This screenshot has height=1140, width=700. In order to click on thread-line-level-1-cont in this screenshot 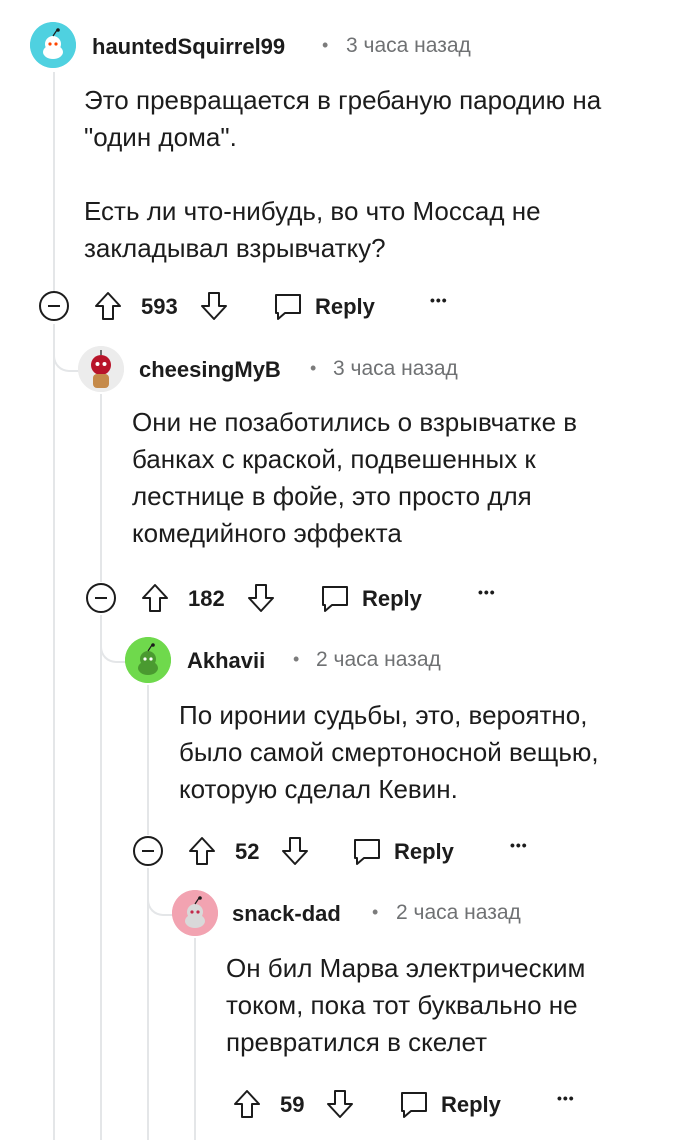, I will do `click(54, 732)`.